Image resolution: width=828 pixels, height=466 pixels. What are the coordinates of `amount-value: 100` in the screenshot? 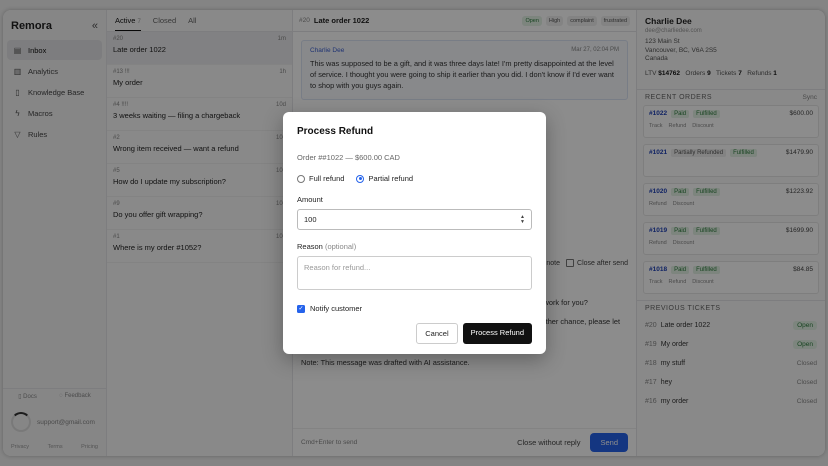 It's located at (310, 219).